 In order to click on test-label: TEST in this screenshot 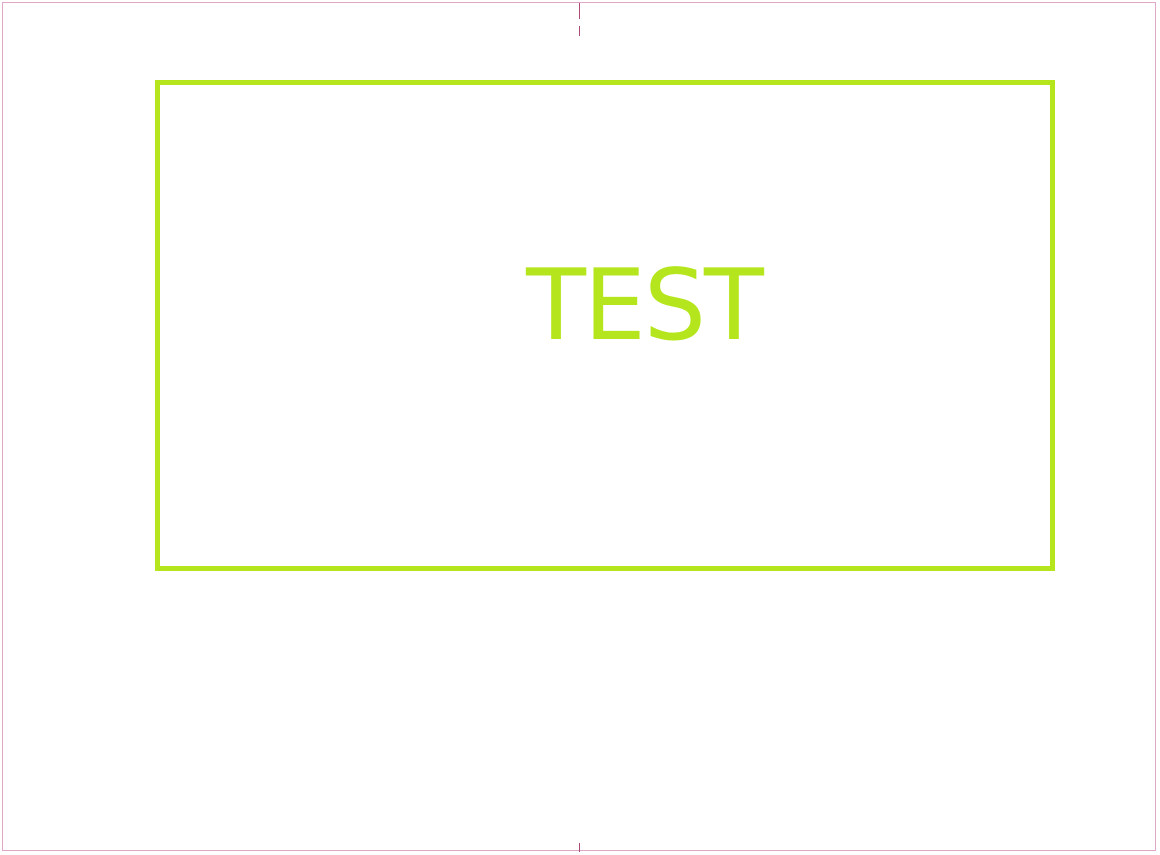, I will do `click(645, 306)`.